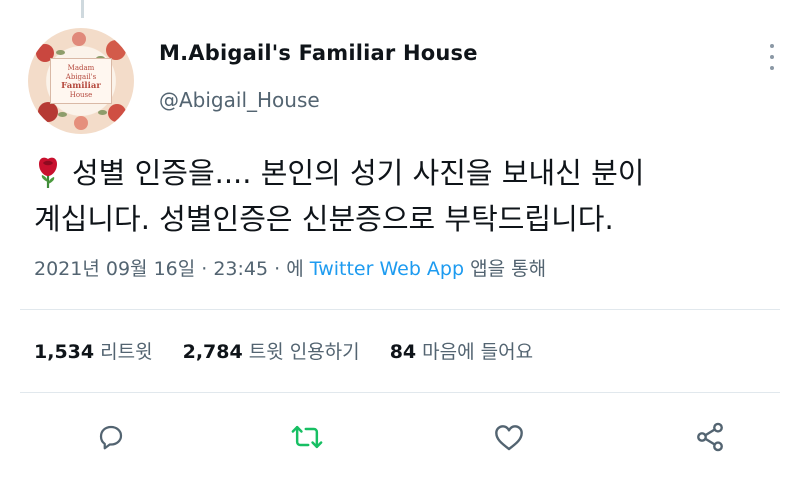 The image size is (800, 484). I want to click on avatar-logo-lettering: Madam Abigail's Familiar House, so click(81, 81).